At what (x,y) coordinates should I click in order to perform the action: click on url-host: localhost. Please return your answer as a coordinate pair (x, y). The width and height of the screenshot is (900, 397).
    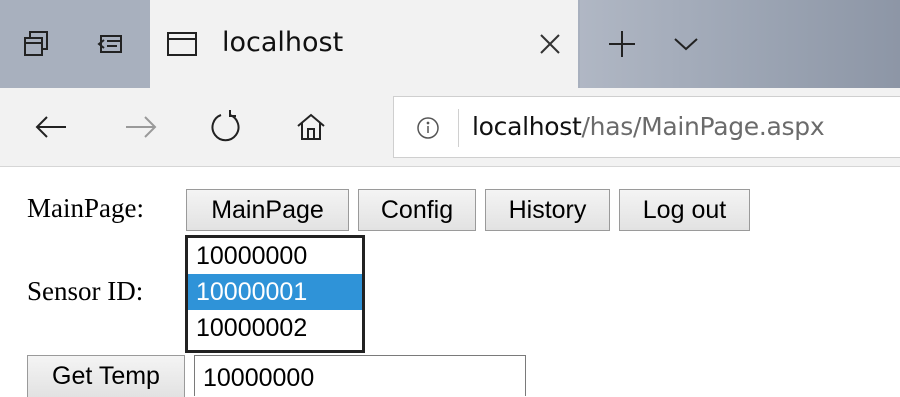
    Looking at the image, I should click on (527, 126).